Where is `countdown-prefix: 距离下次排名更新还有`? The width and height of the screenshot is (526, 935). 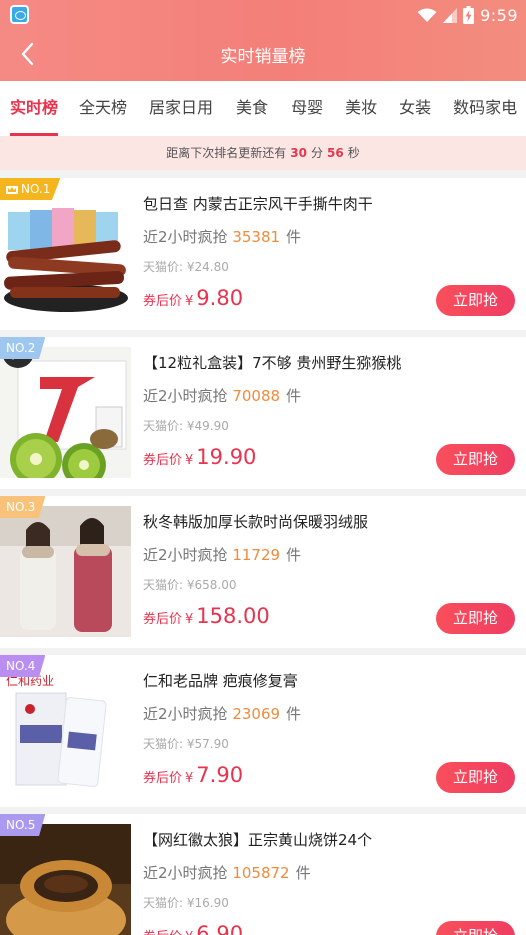
countdown-prefix: 距离下次排名更新还有 is located at coordinates (226, 153).